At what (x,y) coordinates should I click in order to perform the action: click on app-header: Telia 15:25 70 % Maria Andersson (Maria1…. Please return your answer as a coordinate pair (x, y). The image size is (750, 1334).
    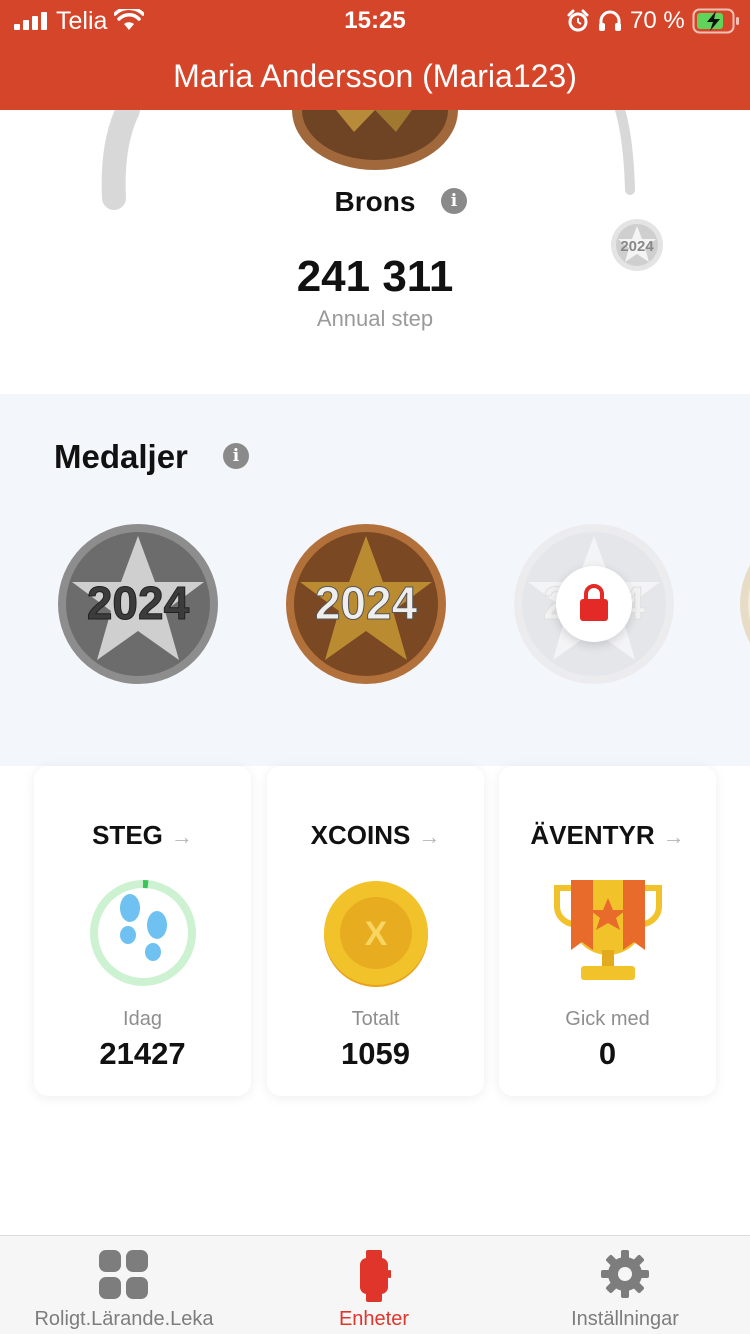
    Looking at the image, I should click on (375, 55).